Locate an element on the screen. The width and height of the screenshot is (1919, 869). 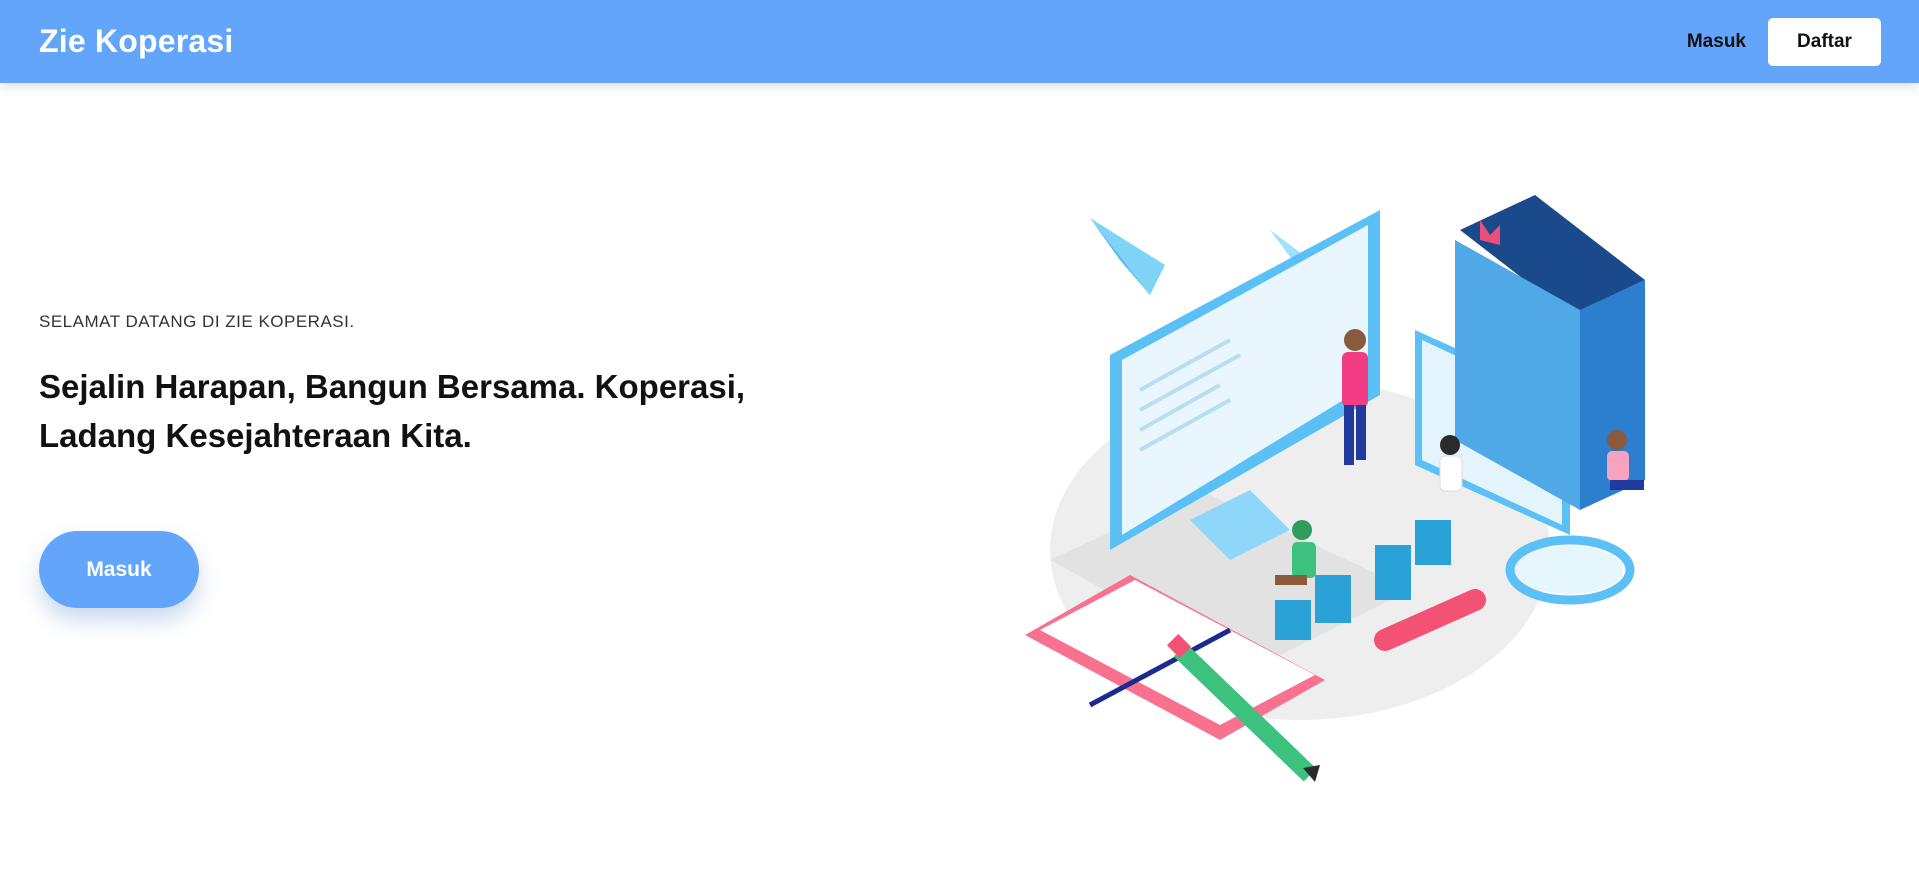
magnifier-lens is located at coordinates (1570, 570).